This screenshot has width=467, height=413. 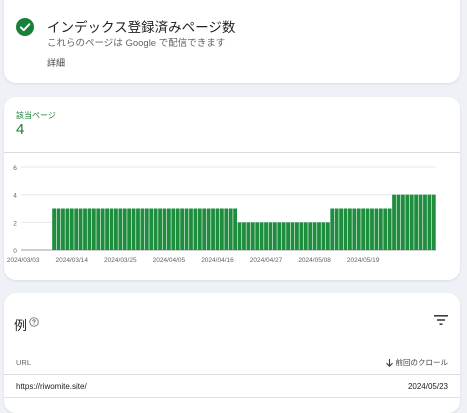 I want to click on x-tick-label: 2024/03/25, so click(x=120, y=260).